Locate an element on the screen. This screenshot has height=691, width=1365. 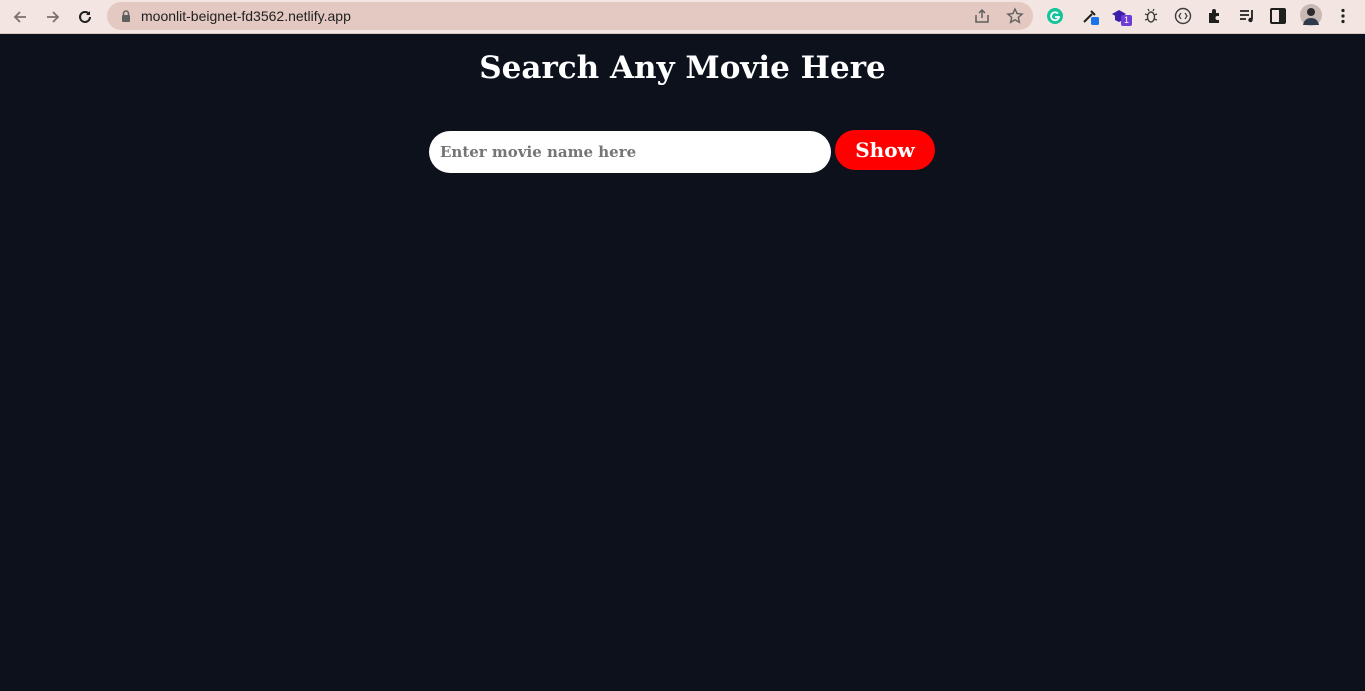
bookmark-star-icon is located at coordinates (1015, 16).